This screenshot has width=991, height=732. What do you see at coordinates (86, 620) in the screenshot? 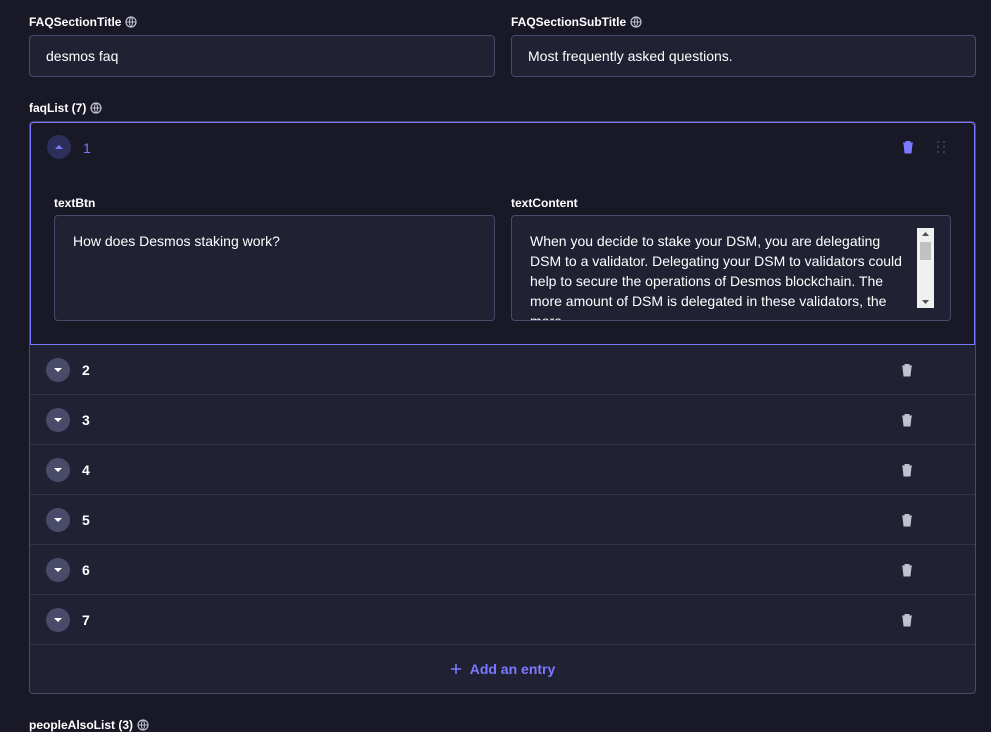
I see `faq-item-number: 7` at bounding box center [86, 620].